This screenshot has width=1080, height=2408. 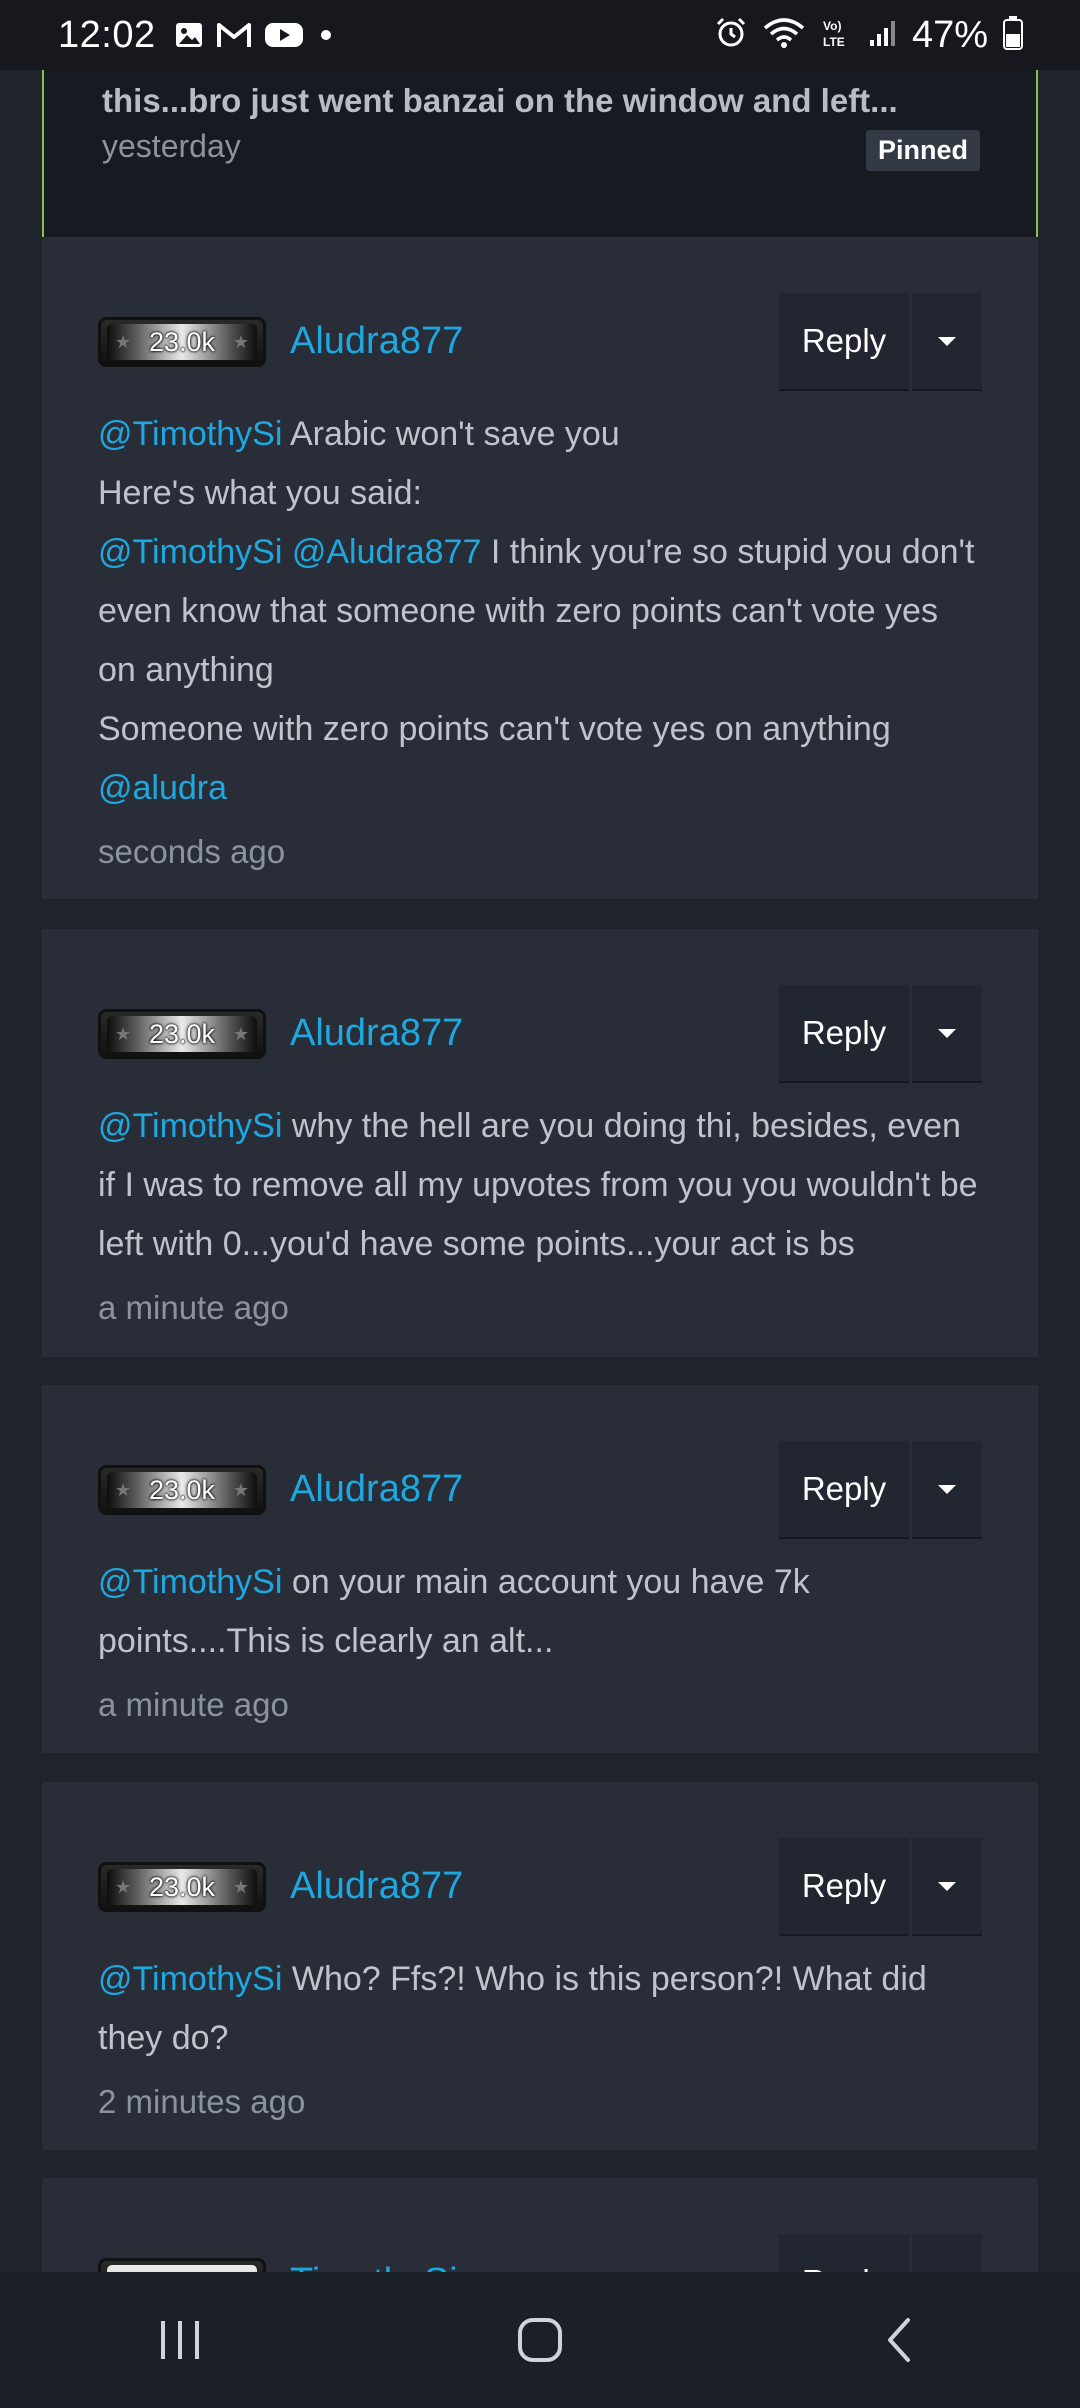 What do you see at coordinates (192, 851) in the screenshot?
I see `comment-time: seconds ago` at bounding box center [192, 851].